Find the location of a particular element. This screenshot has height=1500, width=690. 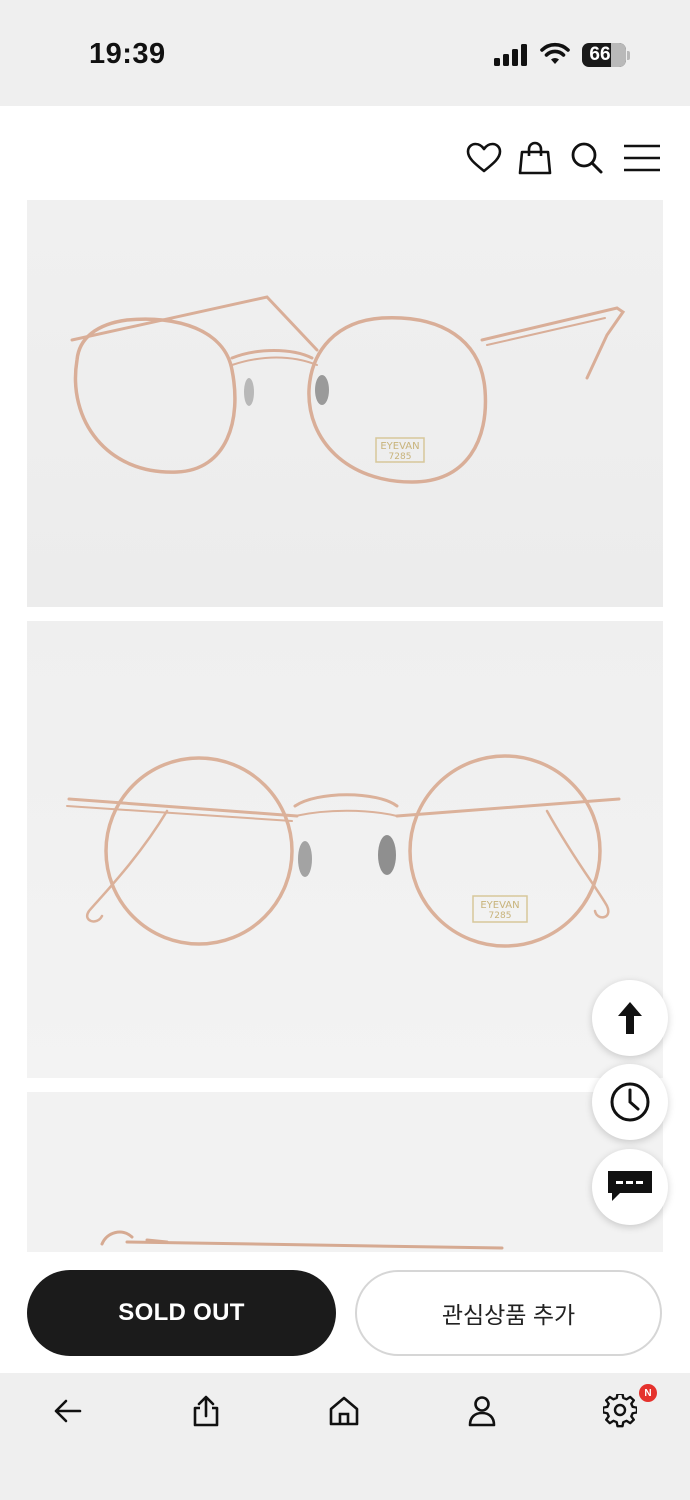

battery-icon: 66 is located at coordinates (604, 55).